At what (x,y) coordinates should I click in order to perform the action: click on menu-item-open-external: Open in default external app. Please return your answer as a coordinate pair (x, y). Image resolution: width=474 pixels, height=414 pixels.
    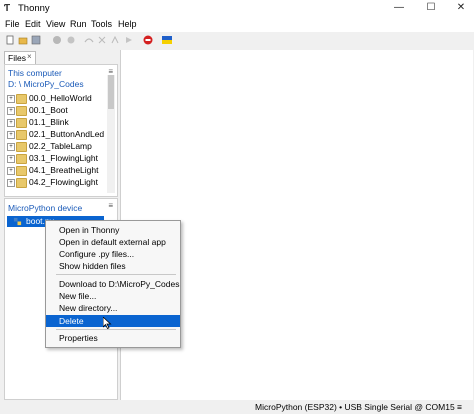
    Looking at the image, I should click on (113, 242).